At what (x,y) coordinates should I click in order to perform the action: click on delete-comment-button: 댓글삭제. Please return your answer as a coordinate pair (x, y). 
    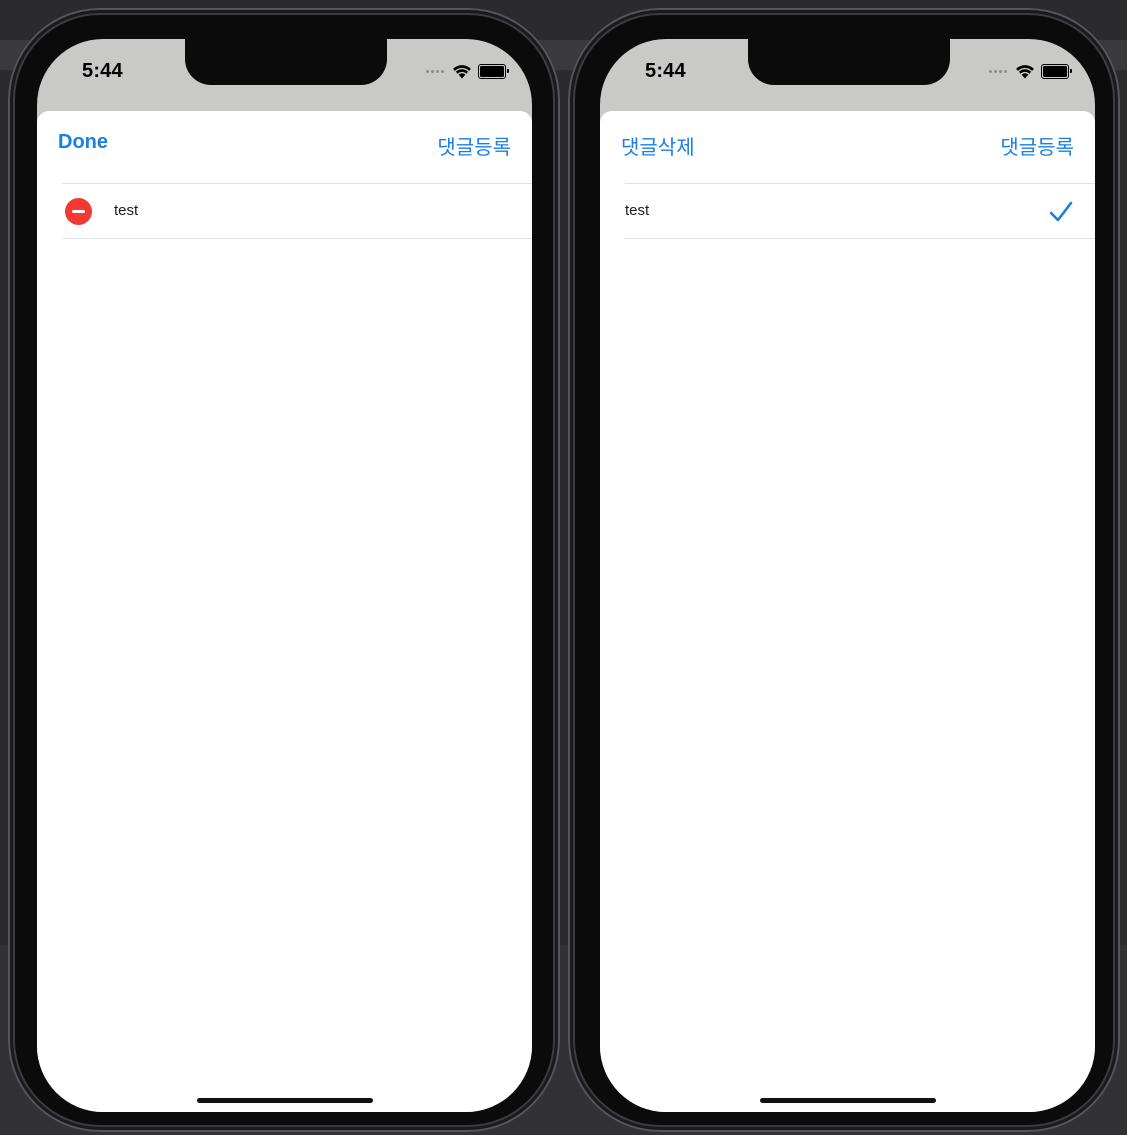
    Looking at the image, I should click on (658, 145).